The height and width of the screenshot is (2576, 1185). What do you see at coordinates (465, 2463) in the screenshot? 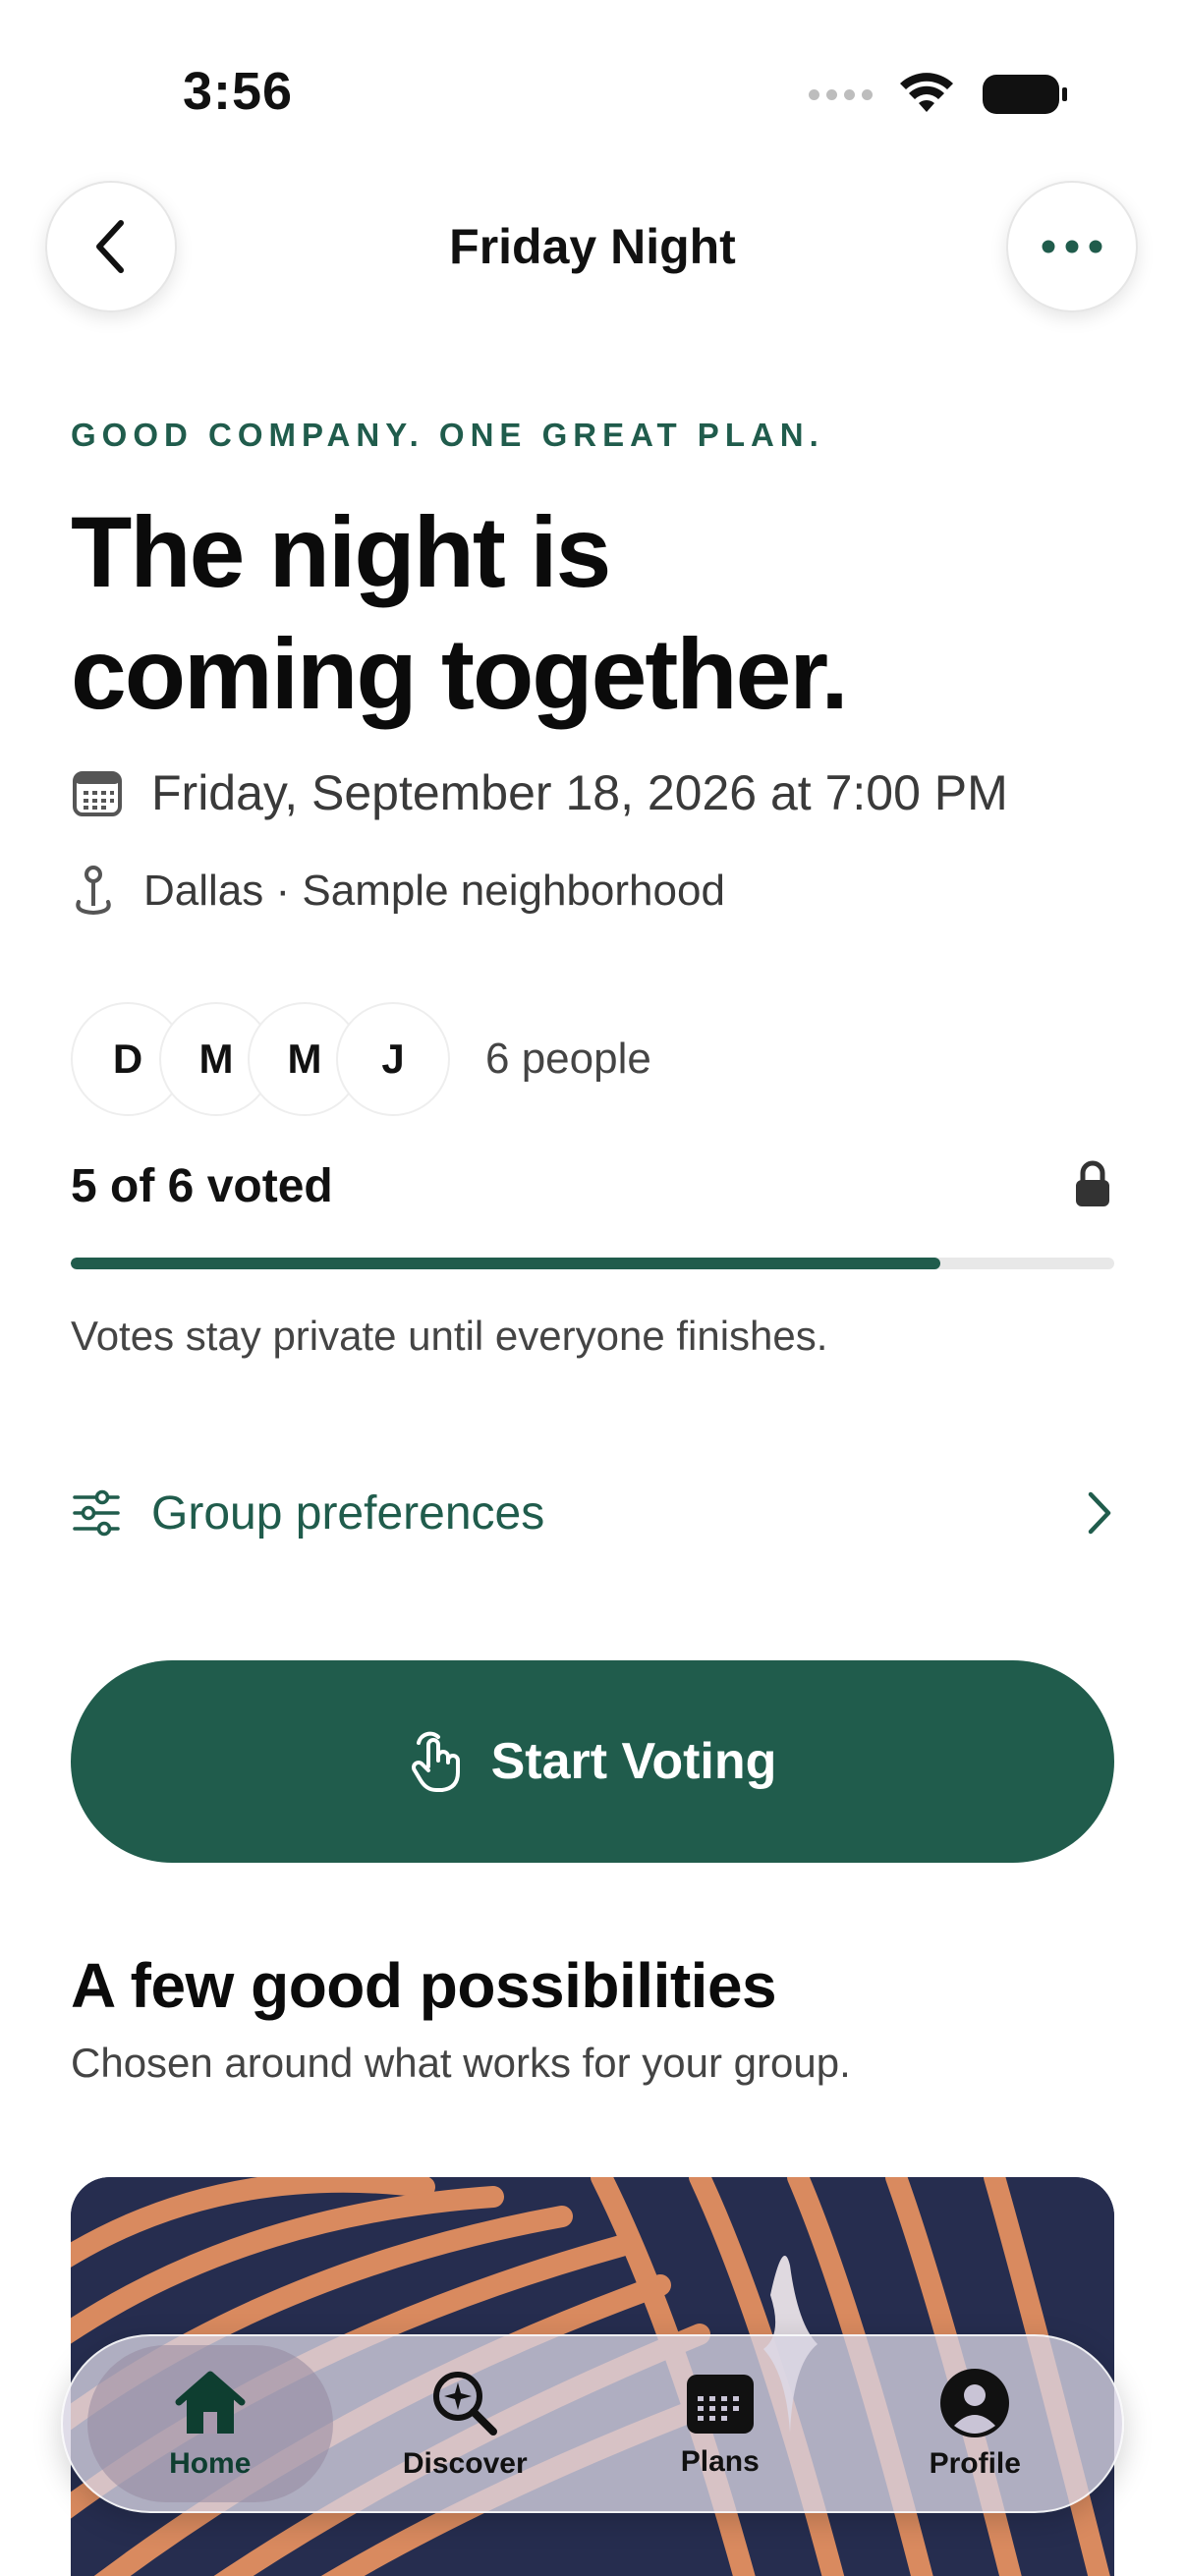
I see `tab-label: Discover` at bounding box center [465, 2463].